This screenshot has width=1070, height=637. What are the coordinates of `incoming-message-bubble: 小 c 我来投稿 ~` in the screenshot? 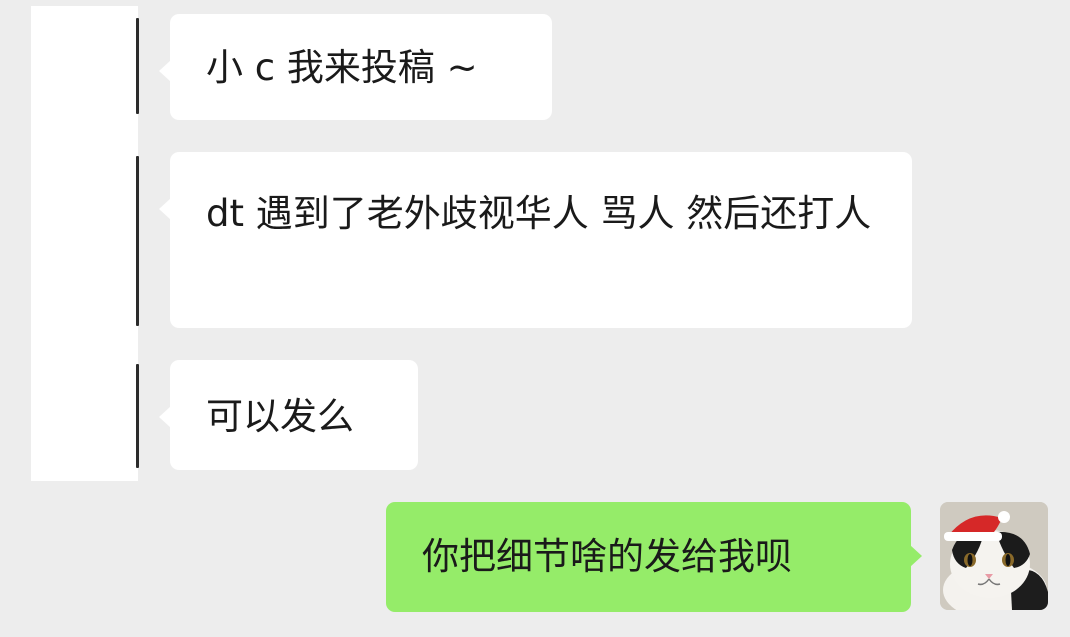 It's located at (355, 67).